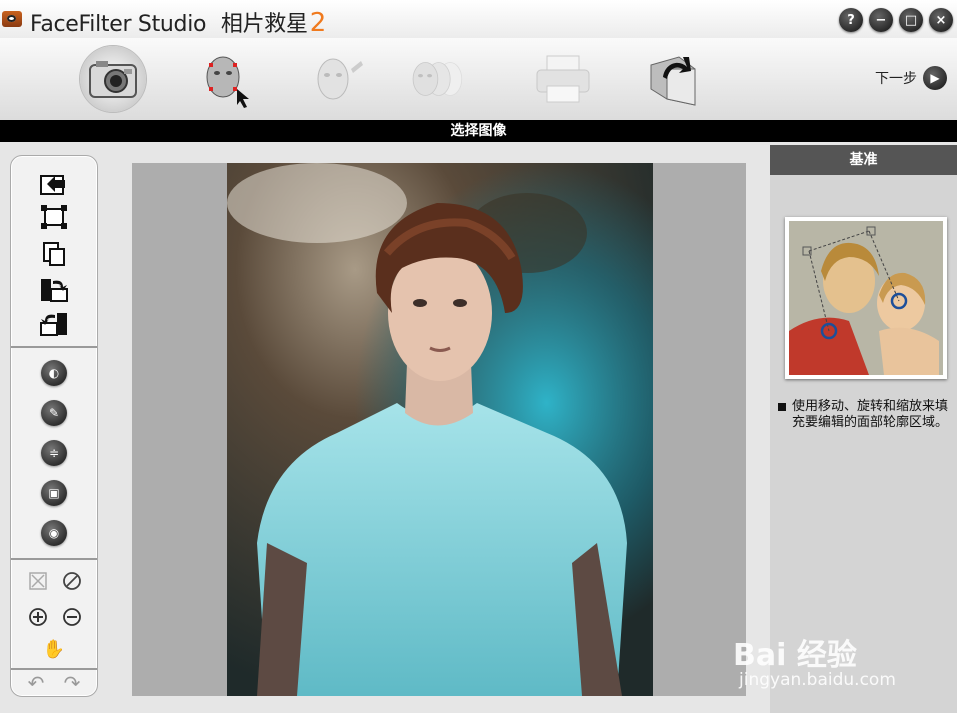 Image resolution: width=957 pixels, height=713 pixels. I want to click on tool-palette: ◐ ✎ ≑ ▣ ◉ ✋ ↶ ↷, so click(54, 426).